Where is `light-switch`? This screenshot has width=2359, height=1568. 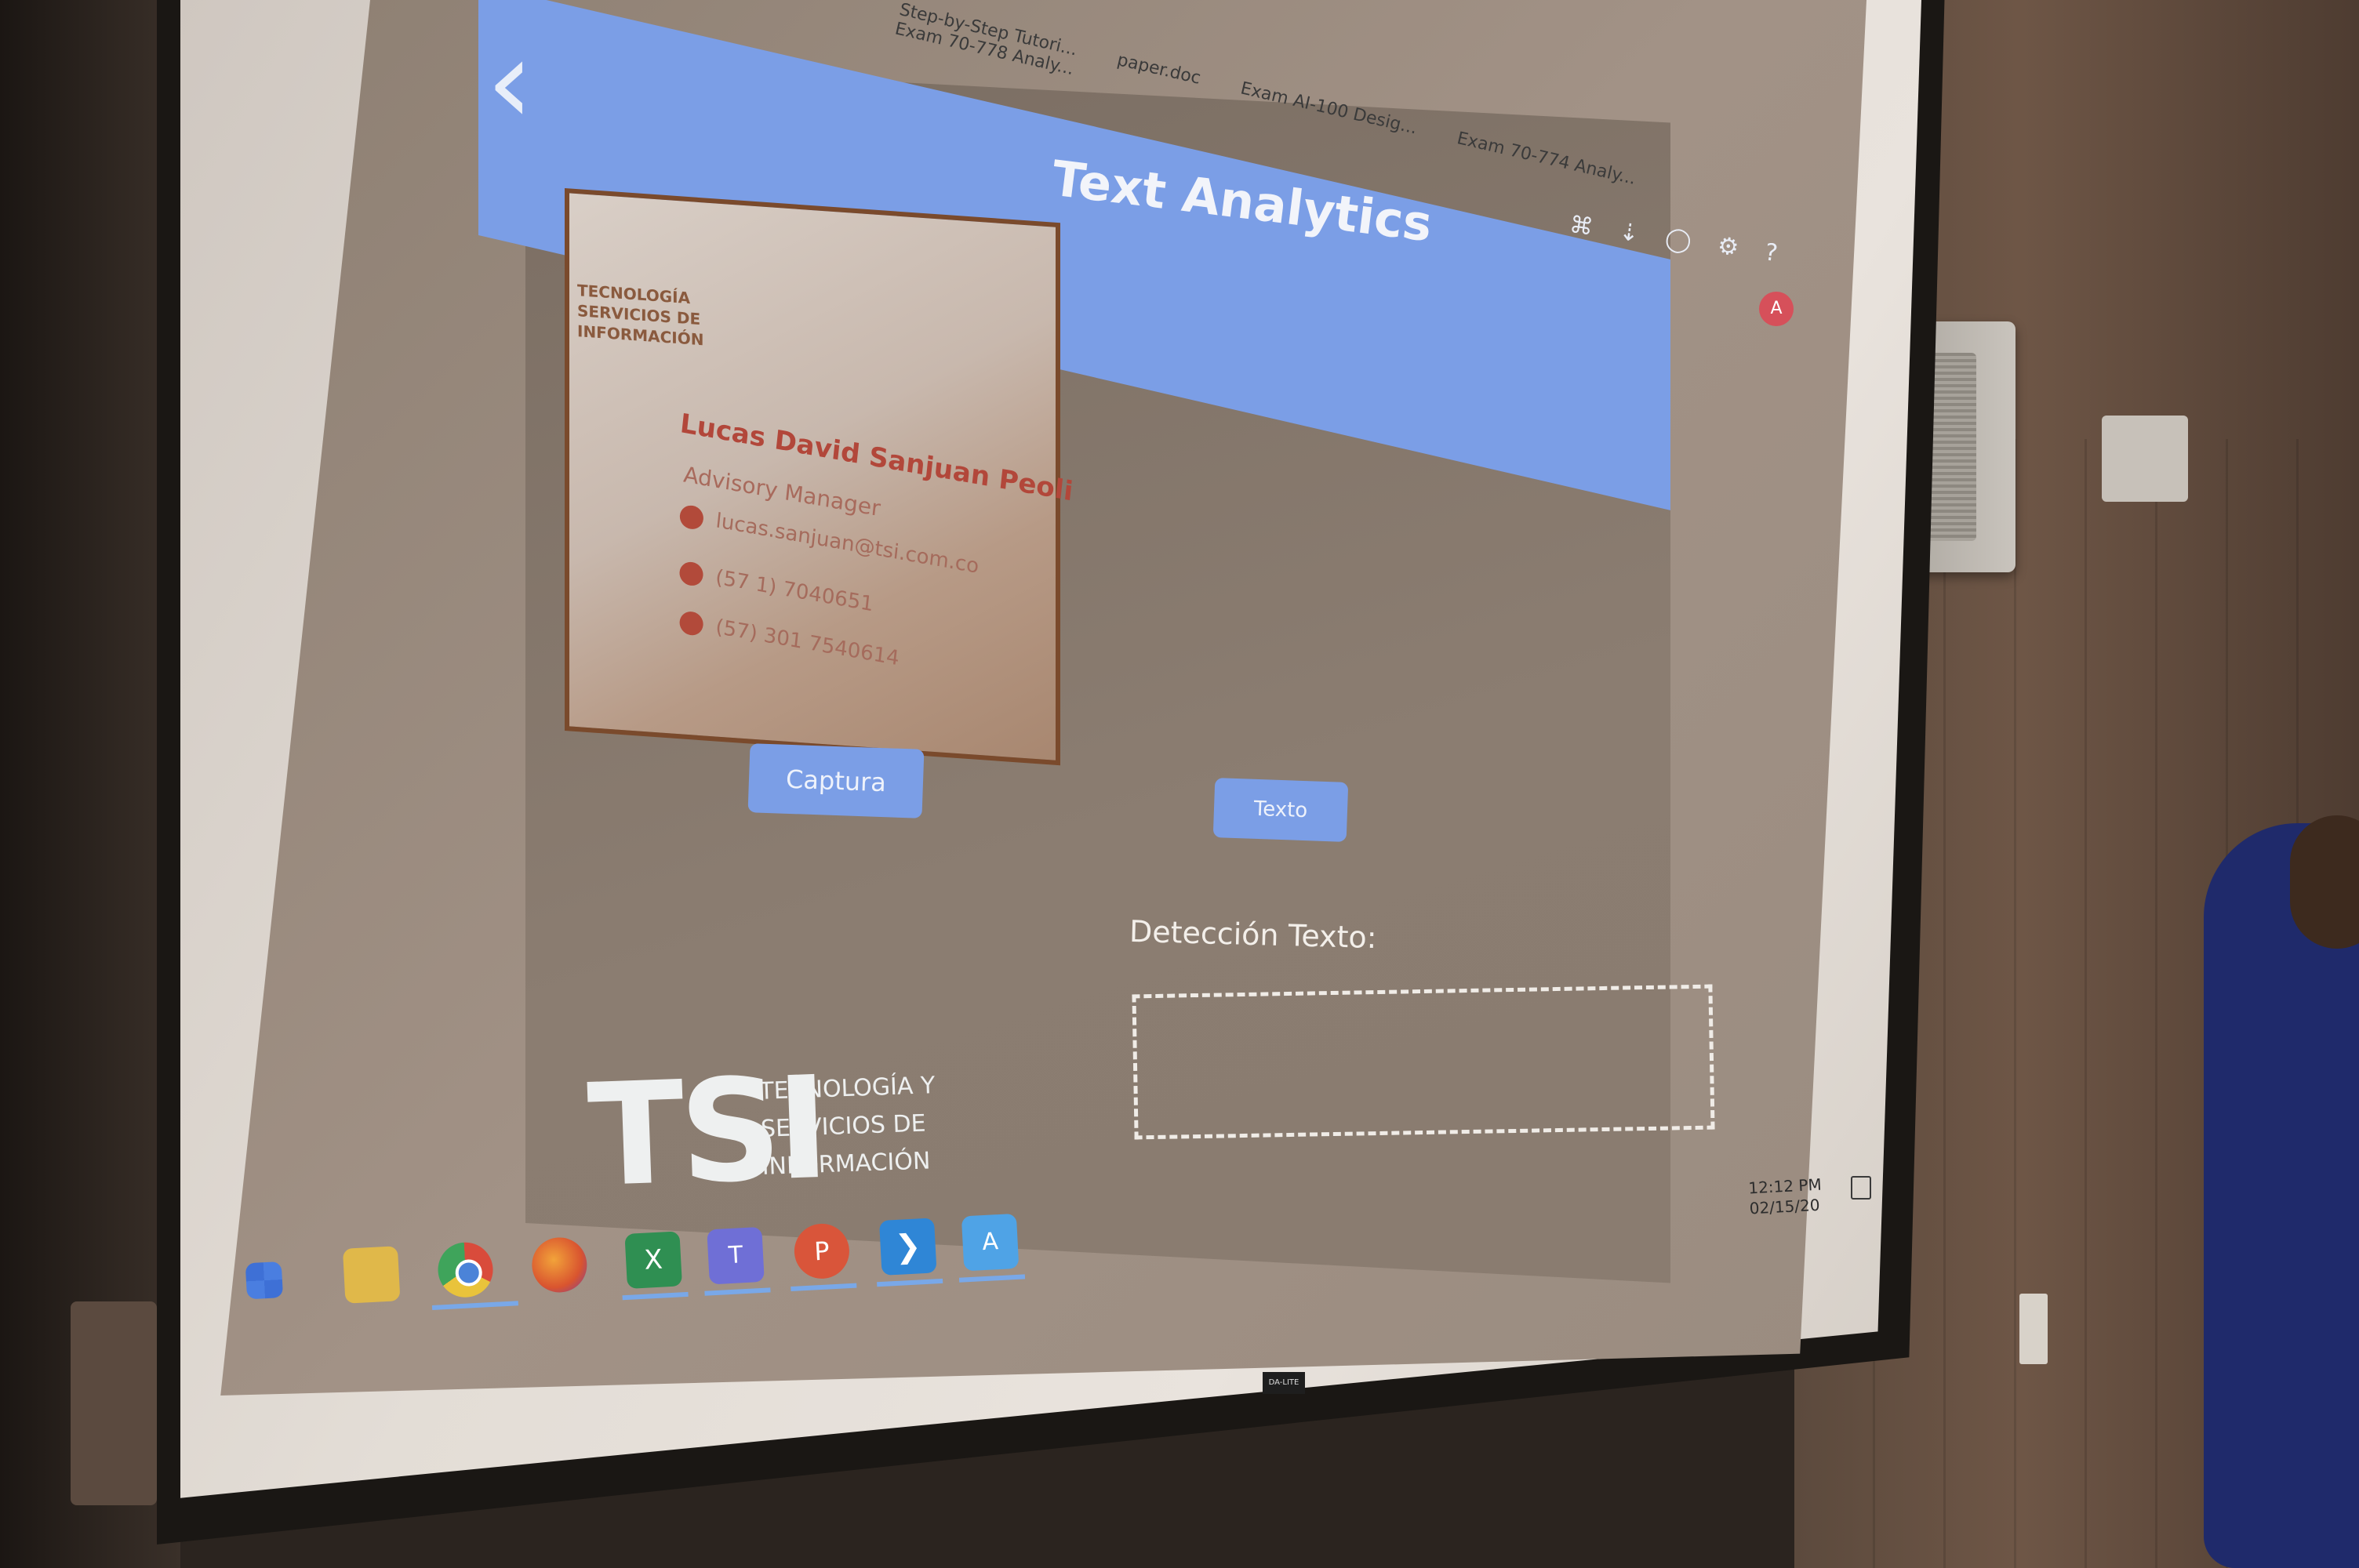 light-switch is located at coordinates (2033, 1329).